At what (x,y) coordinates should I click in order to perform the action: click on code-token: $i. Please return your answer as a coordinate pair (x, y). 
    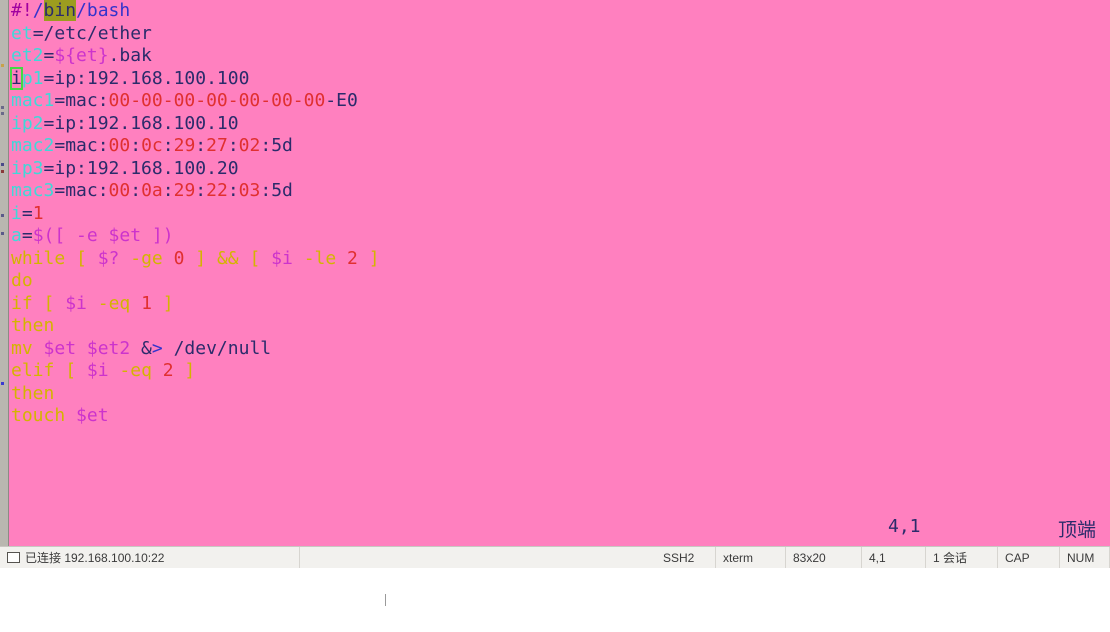
    Looking at the image, I should click on (76, 303).